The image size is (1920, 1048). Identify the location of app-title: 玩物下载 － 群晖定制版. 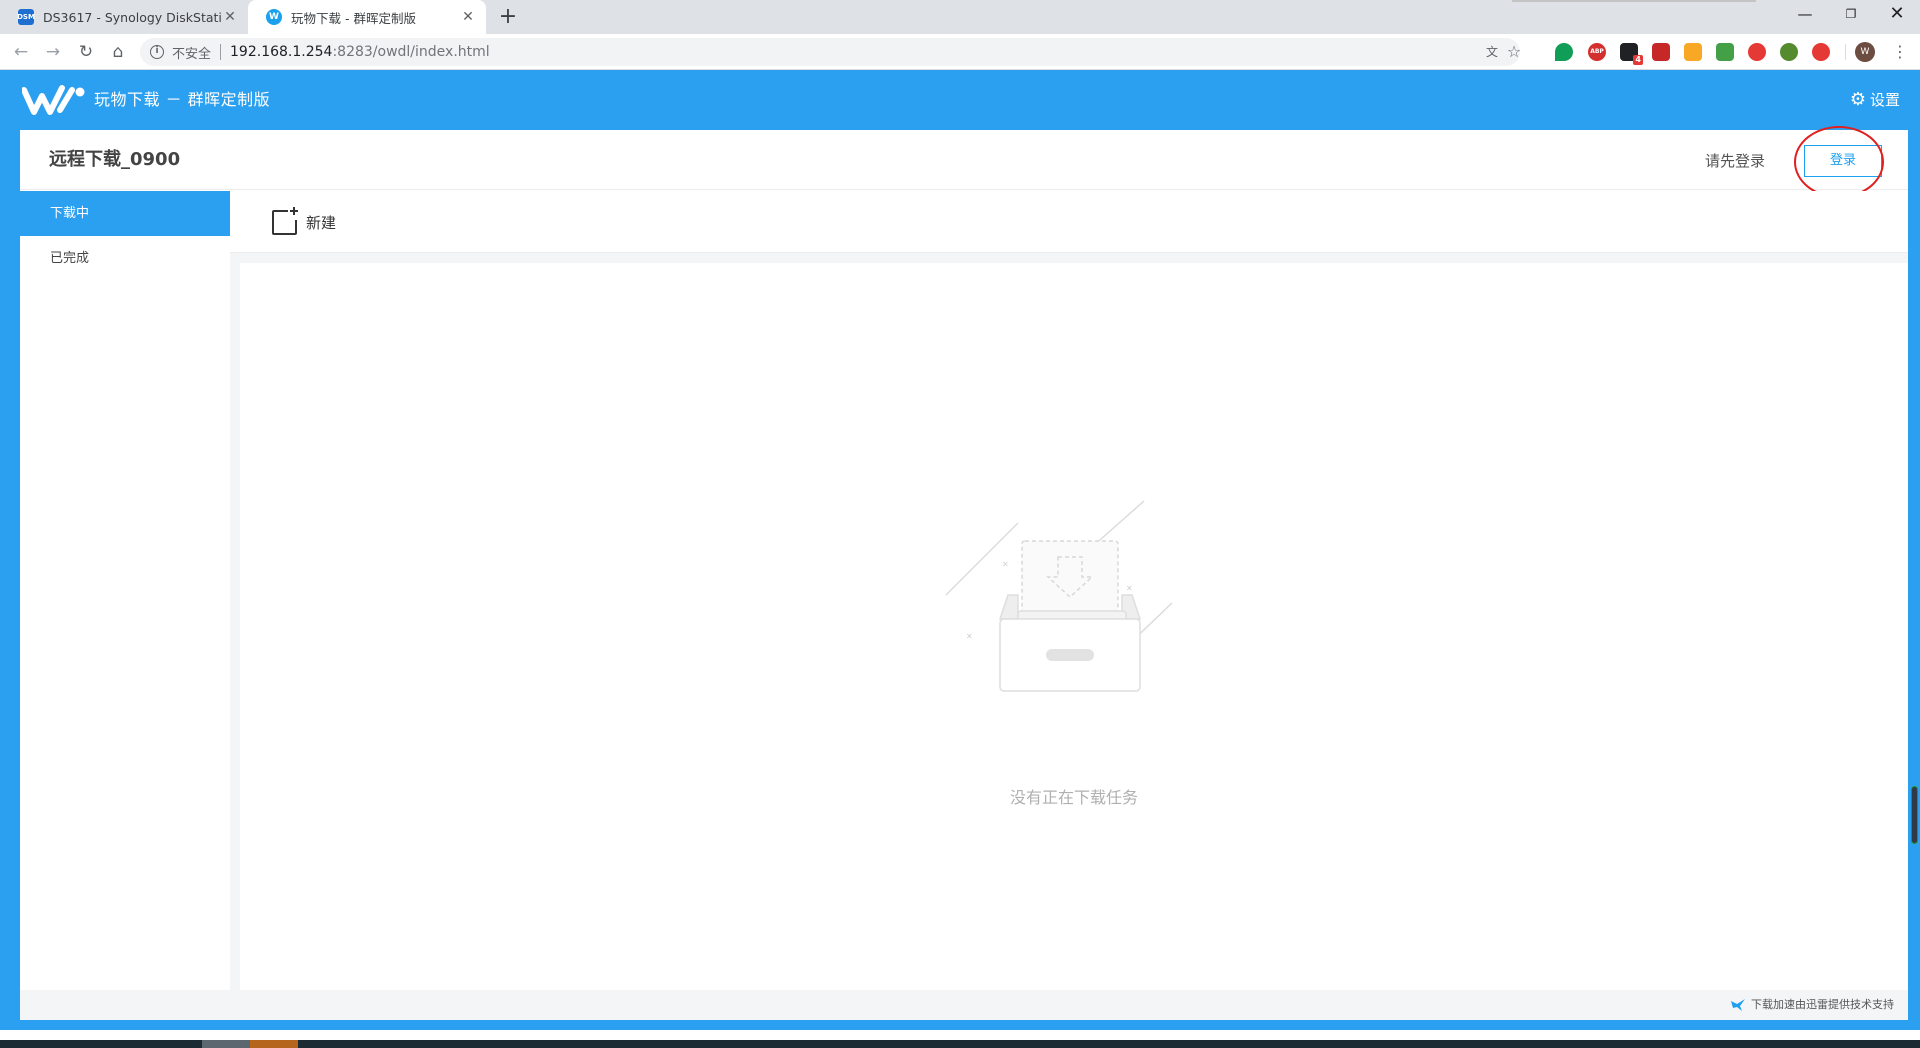
(182, 99).